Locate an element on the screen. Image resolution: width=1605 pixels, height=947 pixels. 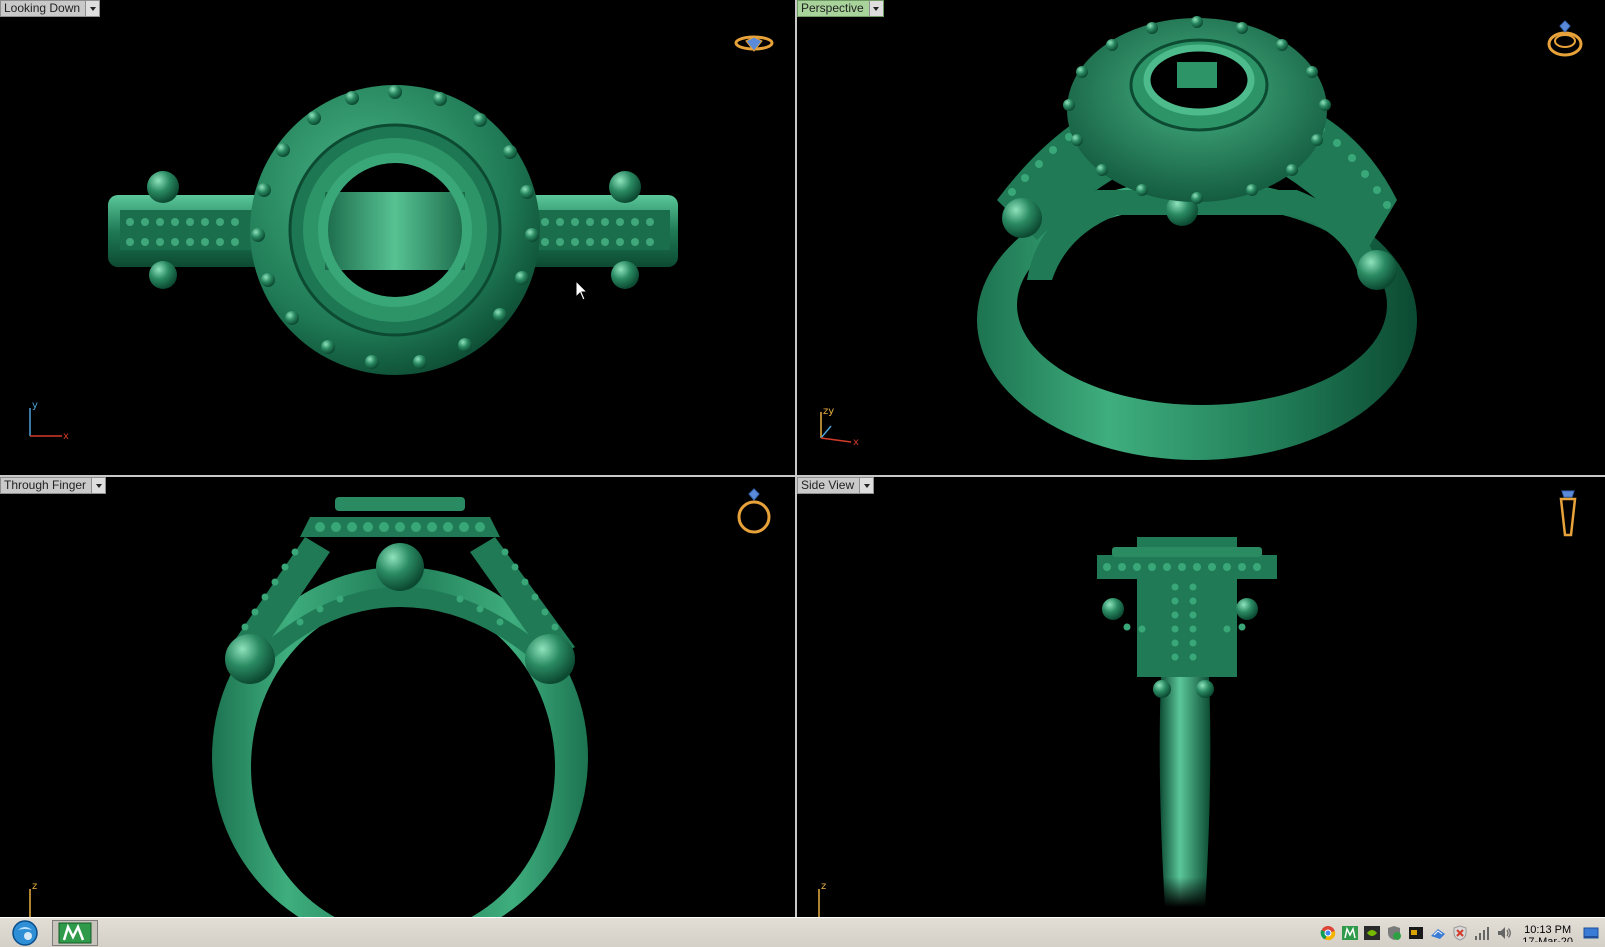
ring-perspective-view is located at coordinates (1197, 238).